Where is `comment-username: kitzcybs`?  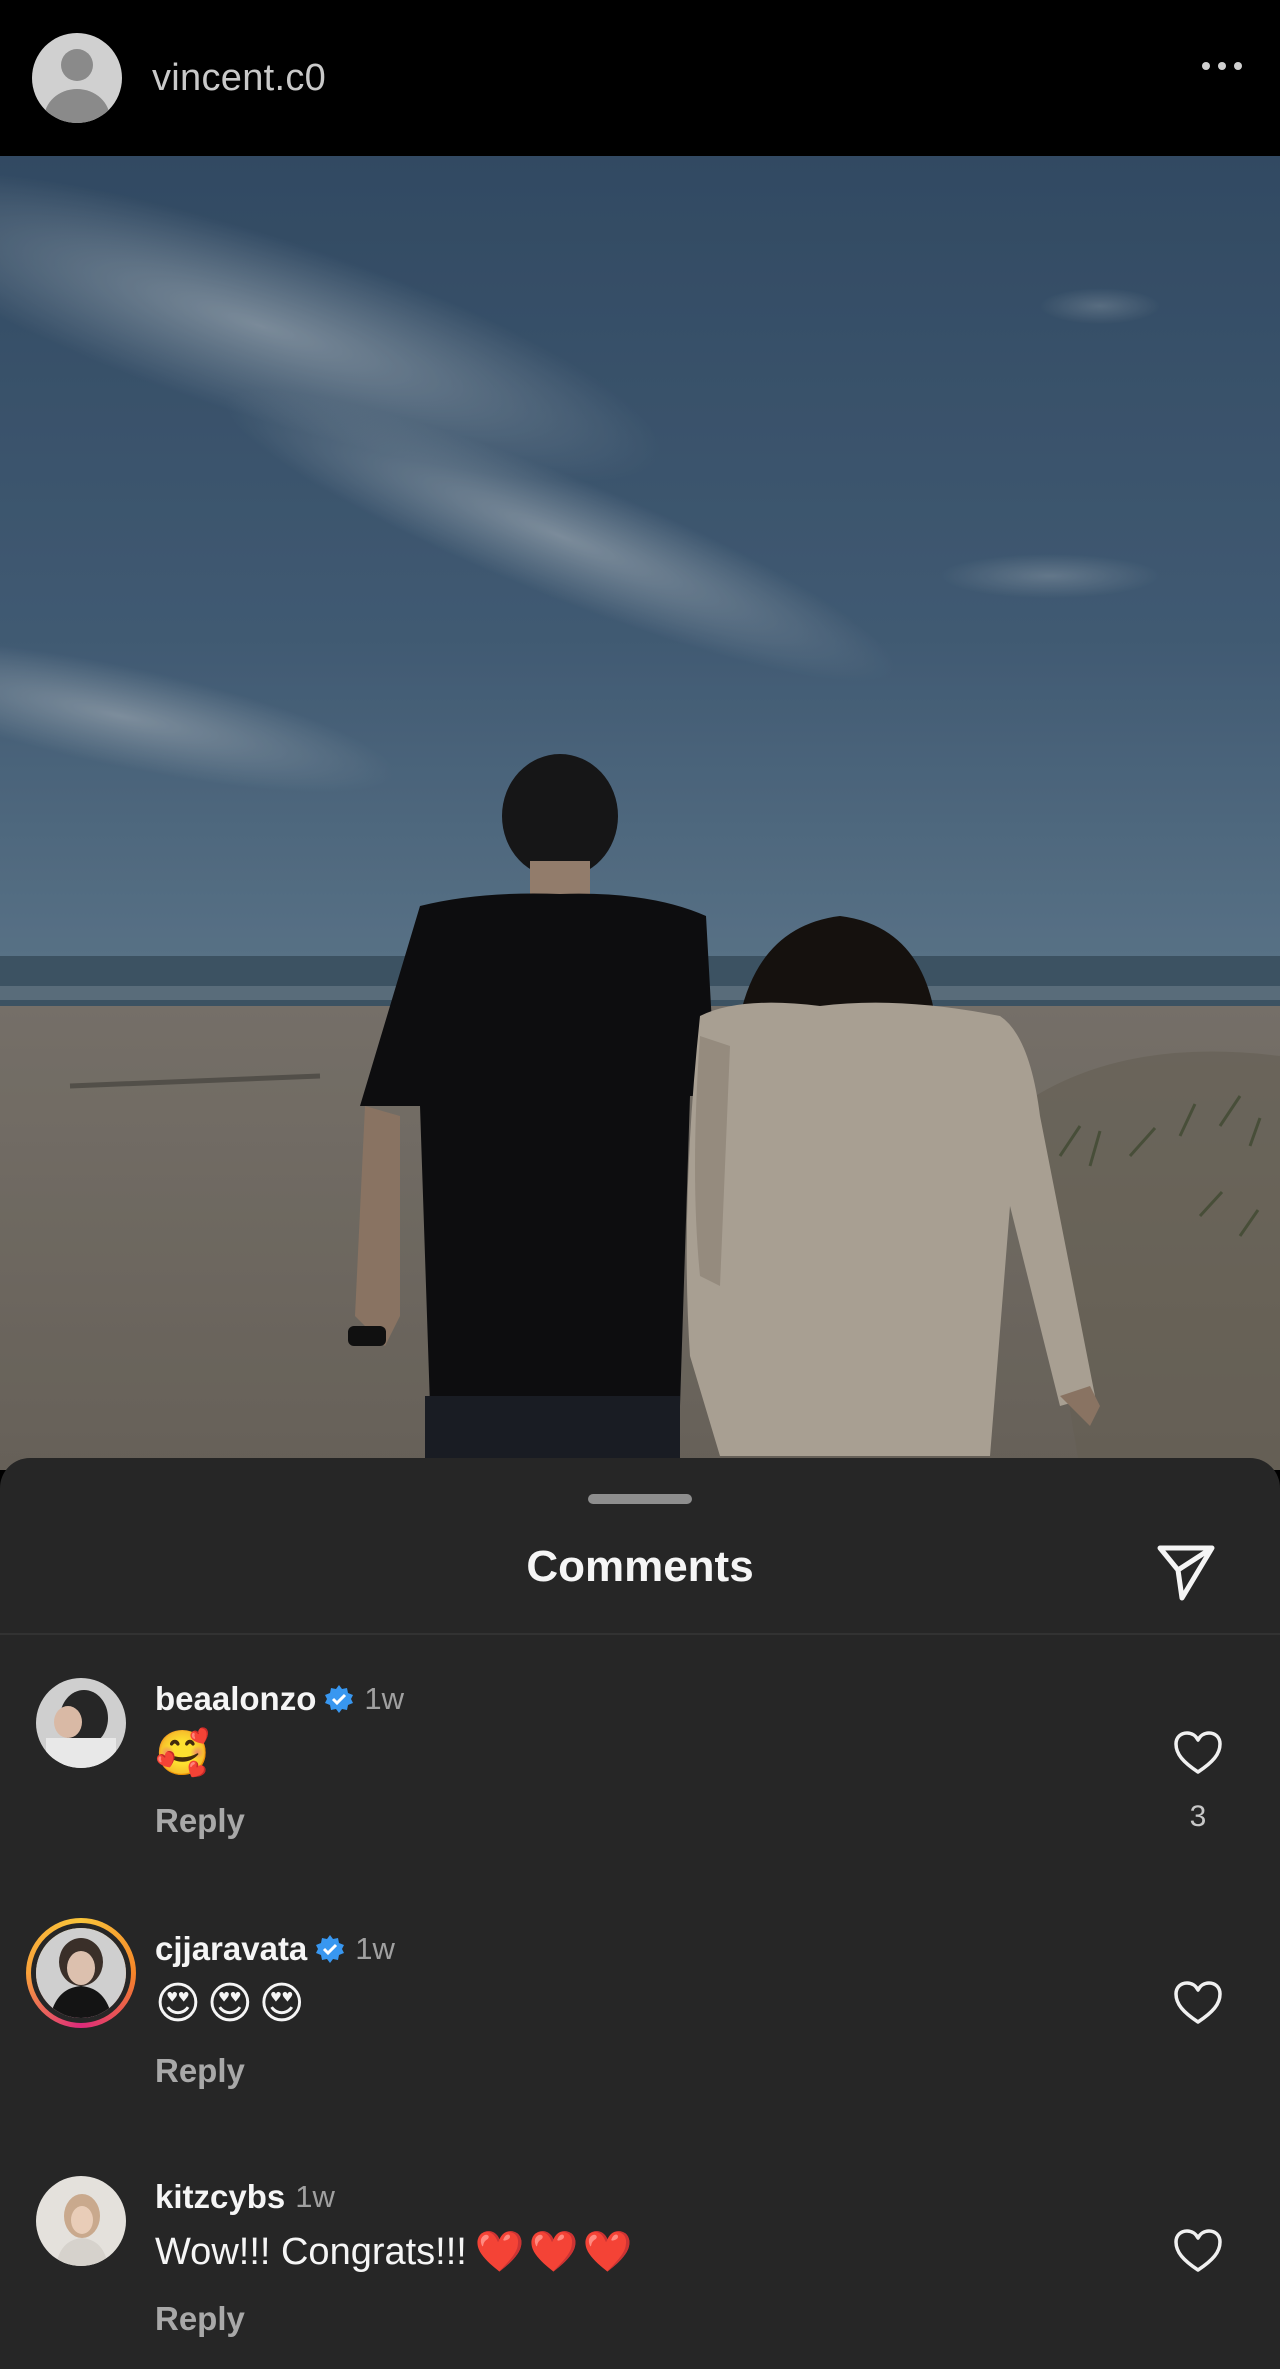
comment-username: kitzcybs is located at coordinates (220, 2197).